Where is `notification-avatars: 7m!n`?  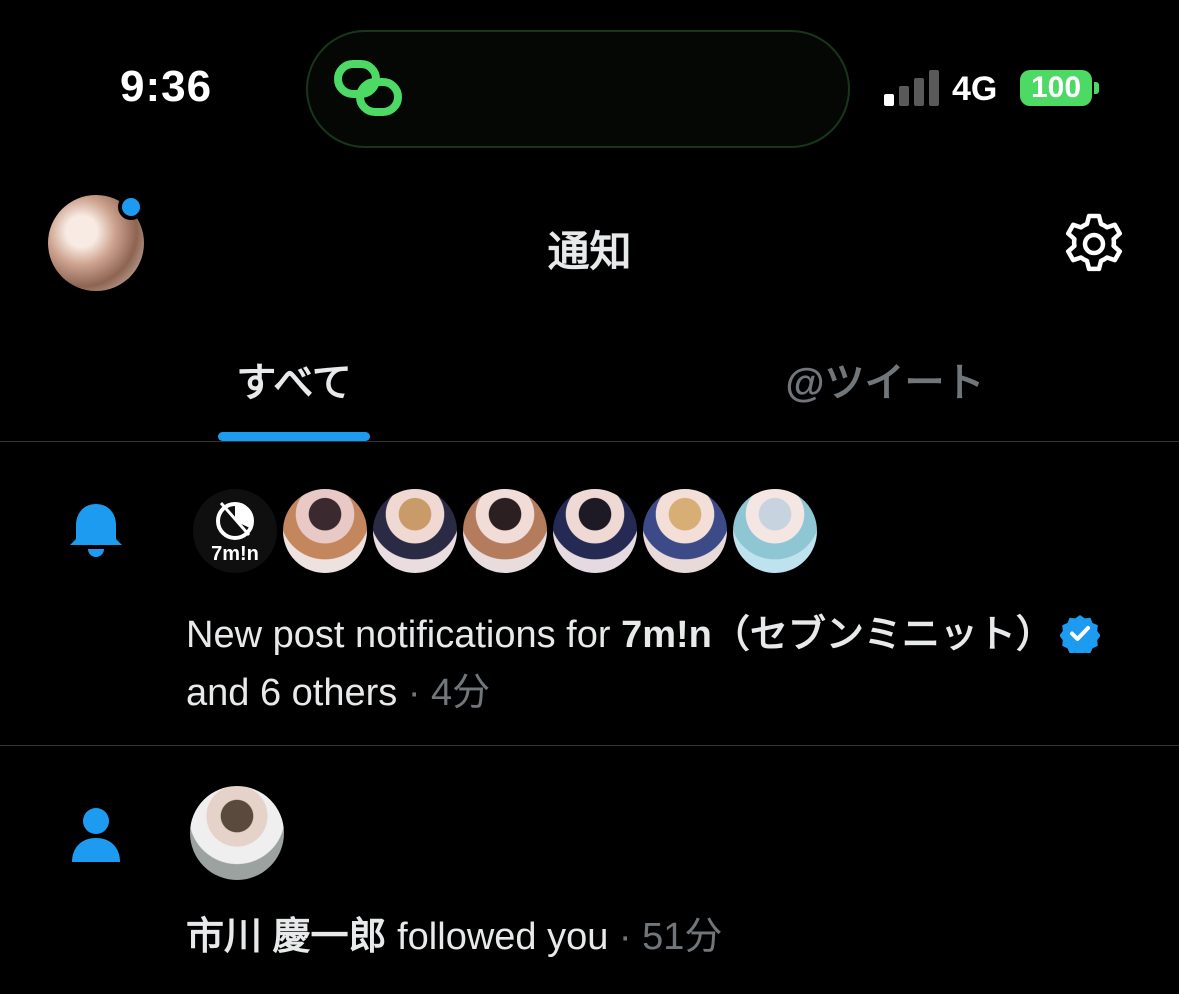 notification-avatars: 7m!n is located at coordinates (505, 531).